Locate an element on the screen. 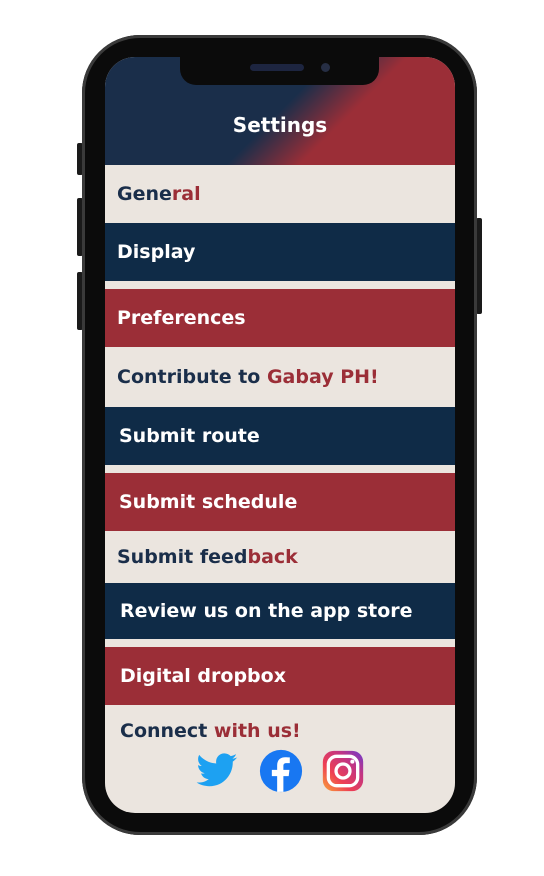 Image resolution: width=544 pixels, height=876 pixels. submit-schedule-item: Submit schedule is located at coordinates (280, 502).